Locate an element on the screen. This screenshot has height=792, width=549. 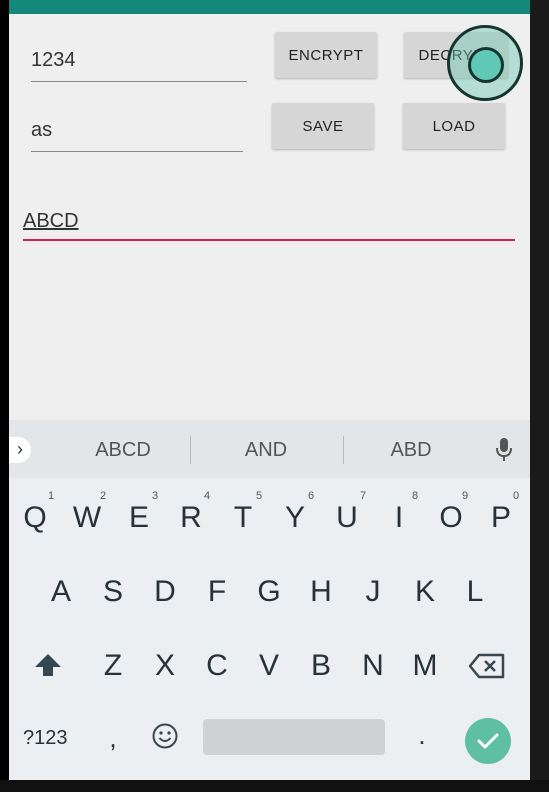
message-input-value: ABCD is located at coordinates (51, 221).